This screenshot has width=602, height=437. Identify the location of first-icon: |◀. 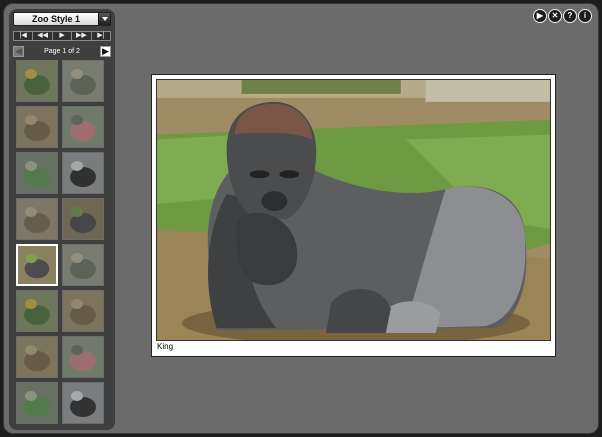
(24, 36).